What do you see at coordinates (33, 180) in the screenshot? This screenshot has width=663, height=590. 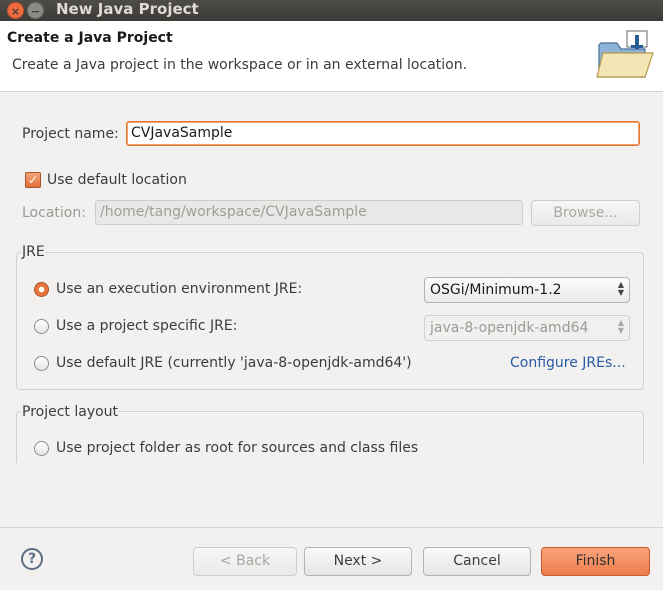 I see `use-default-location-checkbox: ✓` at bounding box center [33, 180].